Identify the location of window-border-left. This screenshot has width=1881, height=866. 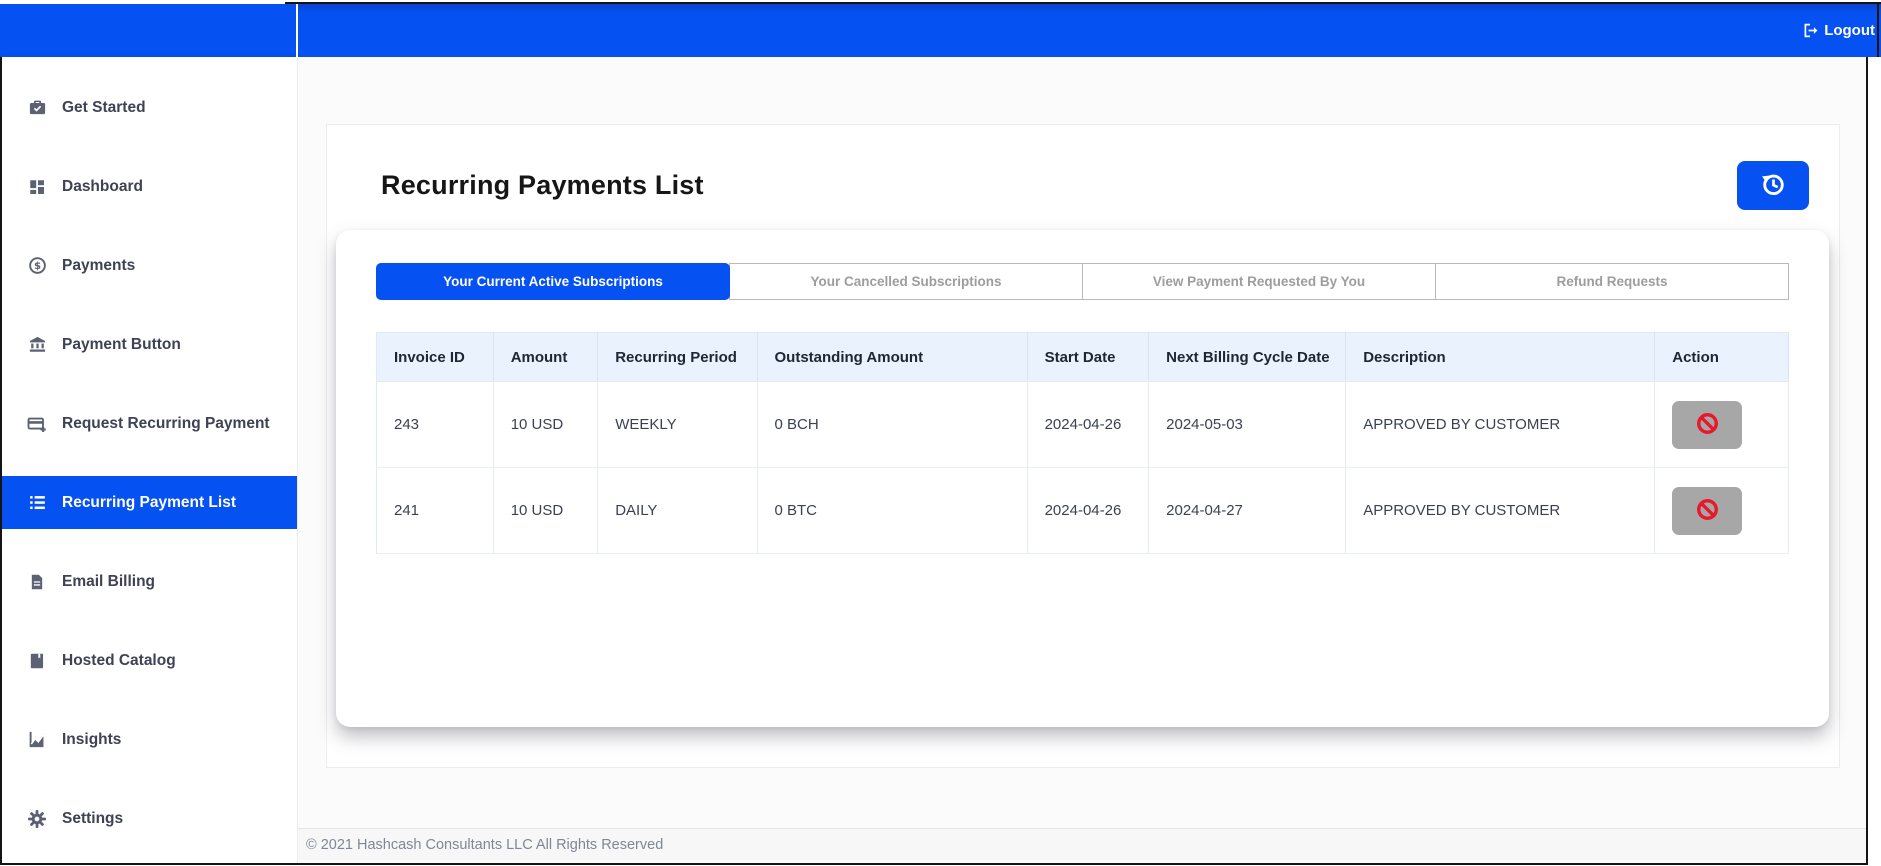
(1, 461).